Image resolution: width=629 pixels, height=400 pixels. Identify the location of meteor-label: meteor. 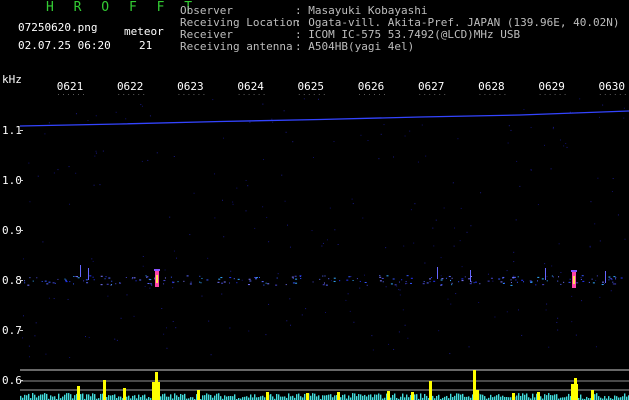
(144, 31).